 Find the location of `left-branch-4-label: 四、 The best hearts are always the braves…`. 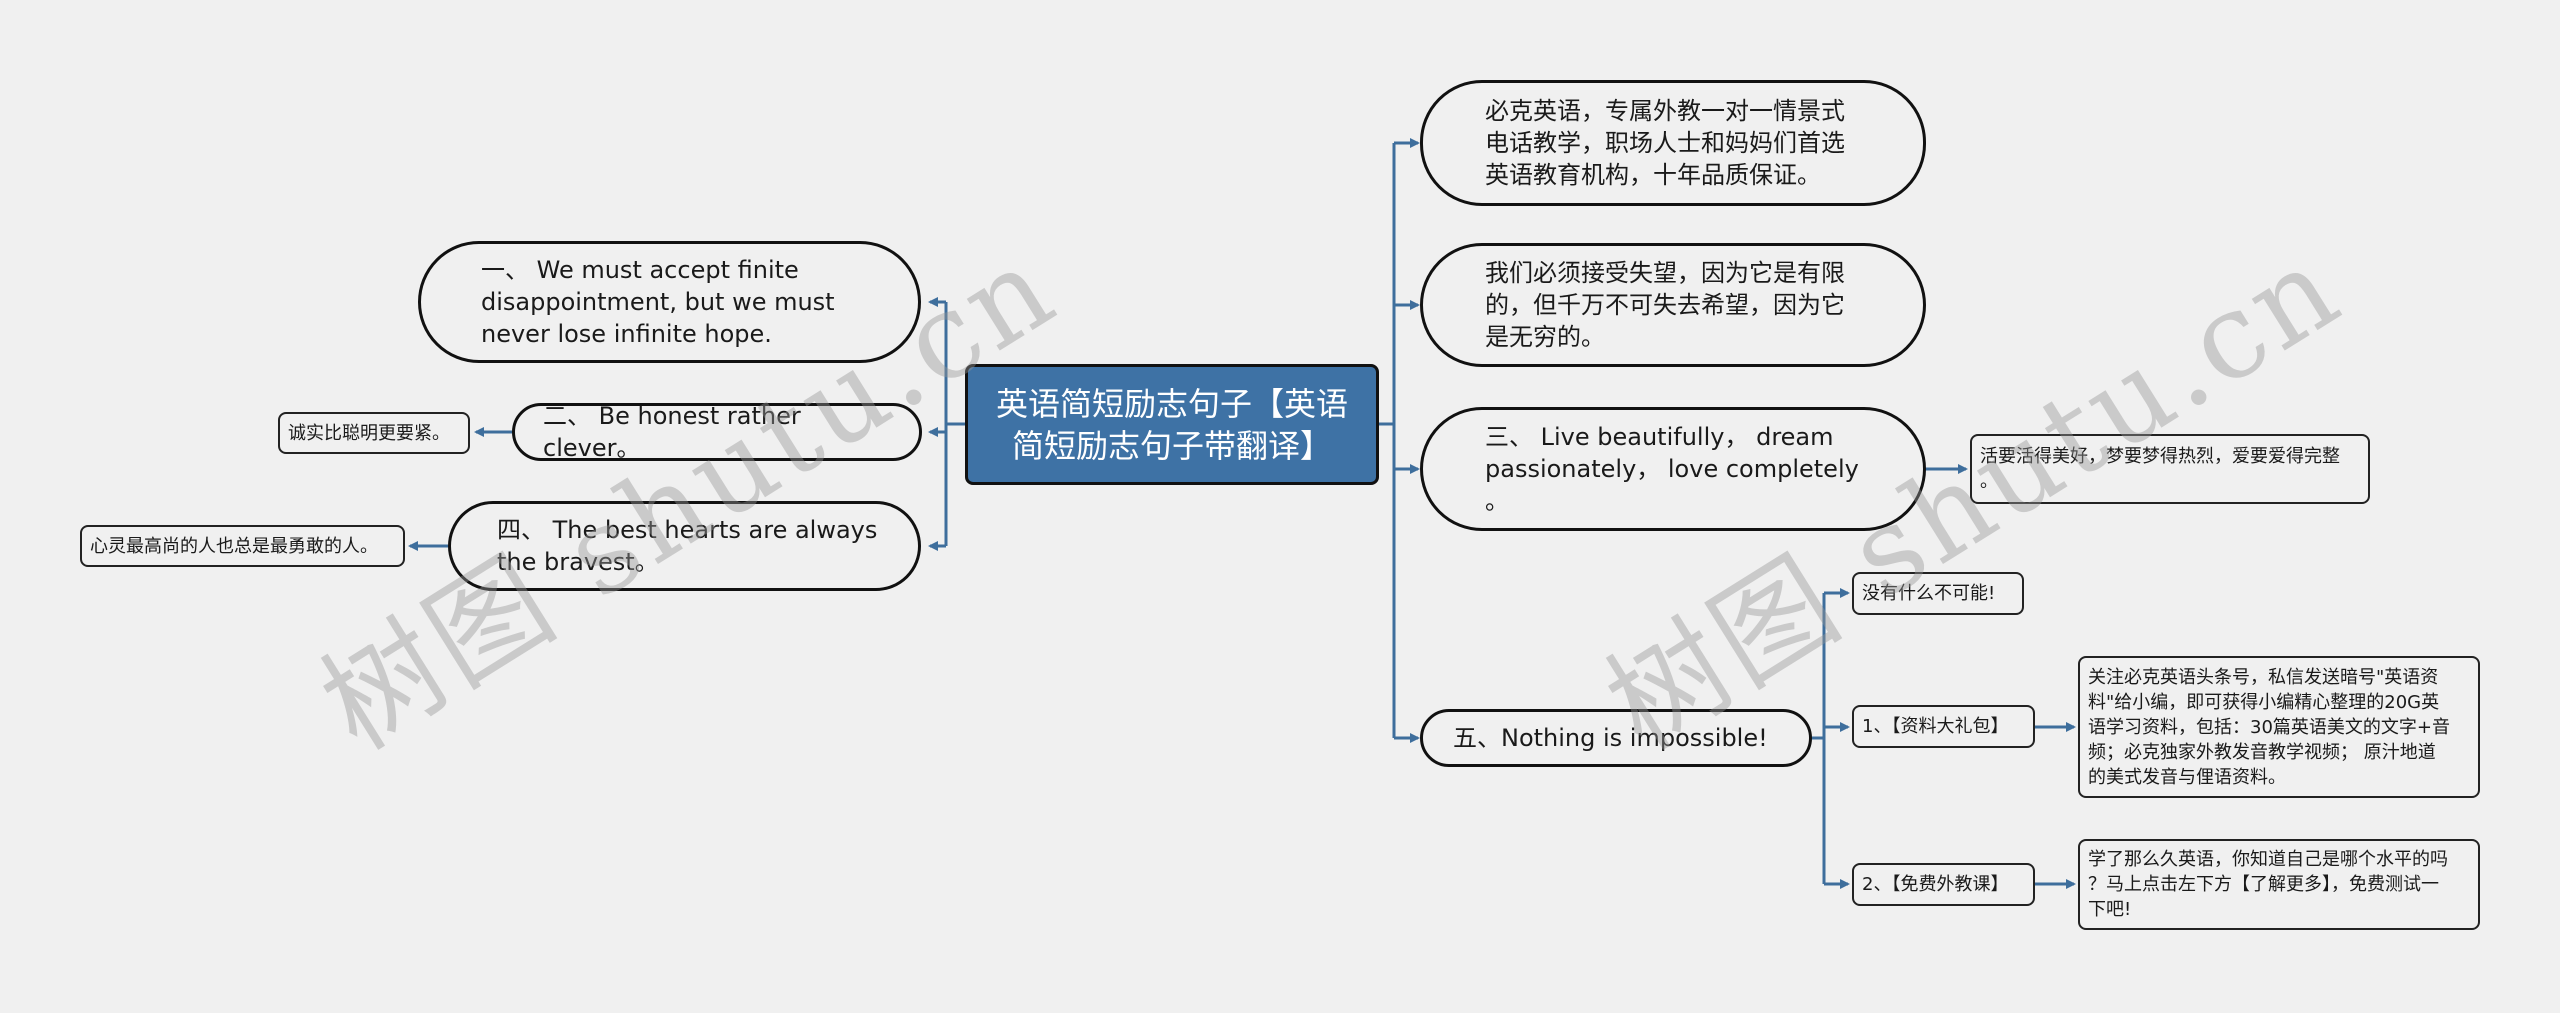

left-branch-4-label: 四、 The best hearts are always the braves… is located at coordinates (687, 546).